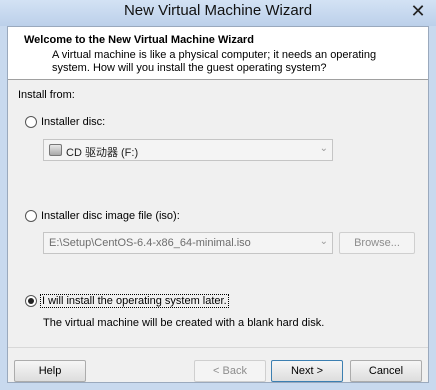 This screenshot has height=390, width=436. I want to click on disc-drive-icon, so click(55, 150).